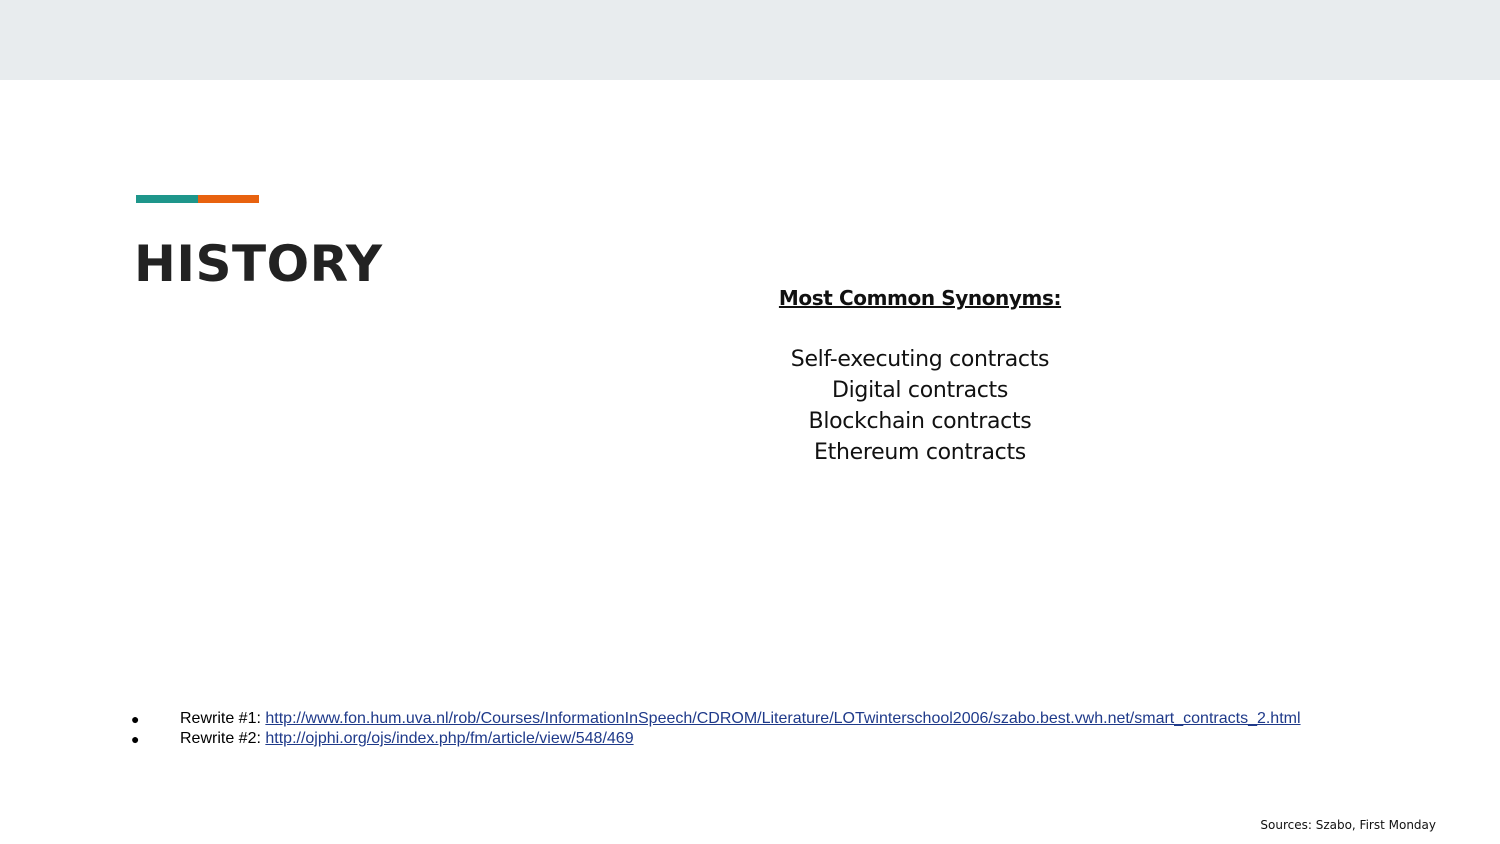  Describe the element at coordinates (1348, 825) in the screenshot. I see `sources-note: Sources: Szabo, First Monday` at that location.